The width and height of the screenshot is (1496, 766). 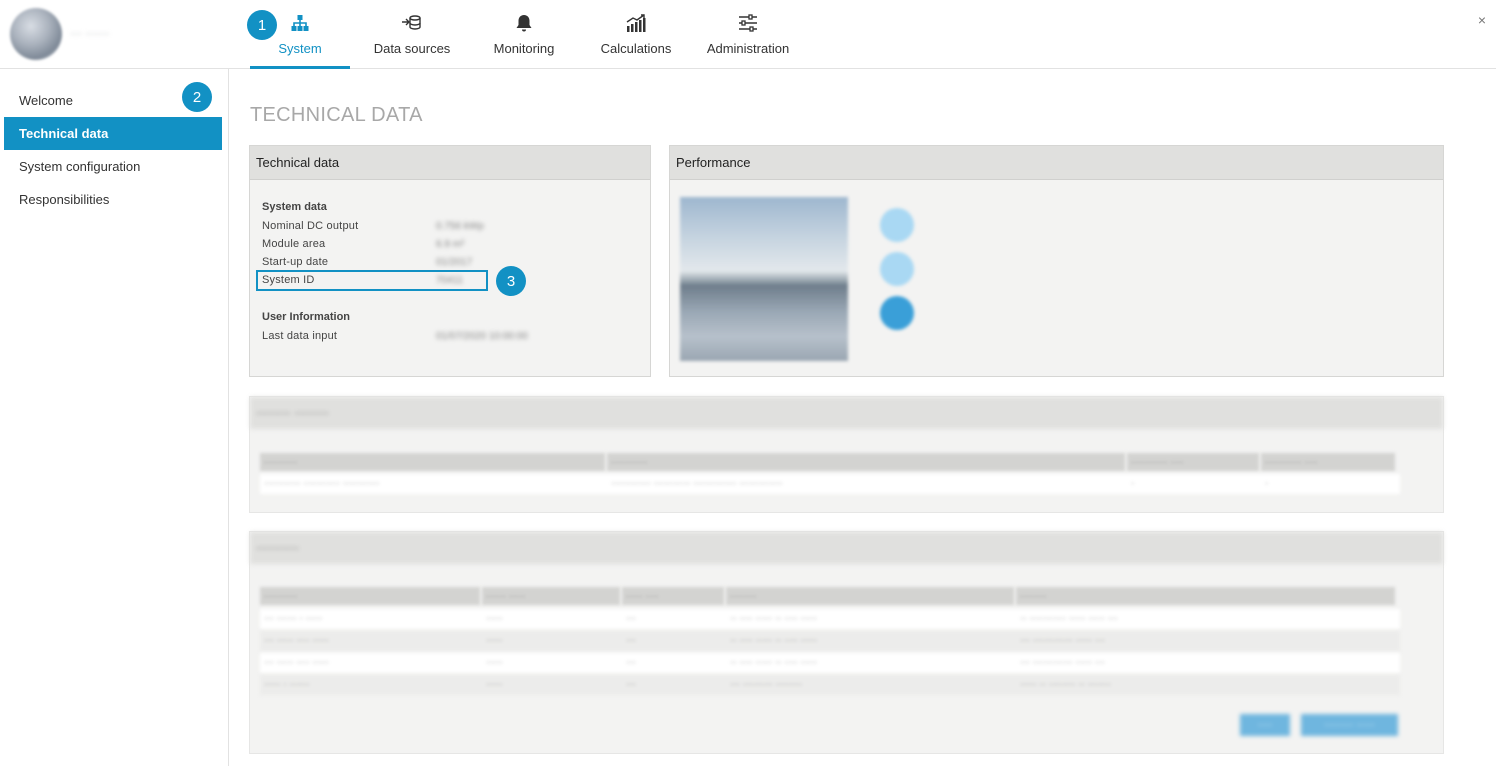 What do you see at coordinates (1482, 20) in the screenshot?
I see `close-icon: ×` at bounding box center [1482, 20].